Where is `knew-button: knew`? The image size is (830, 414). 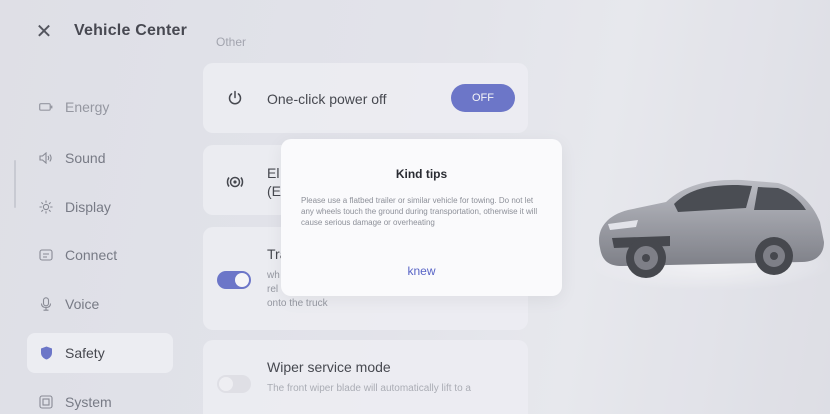
knew-button: knew is located at coordinates (421, 271).